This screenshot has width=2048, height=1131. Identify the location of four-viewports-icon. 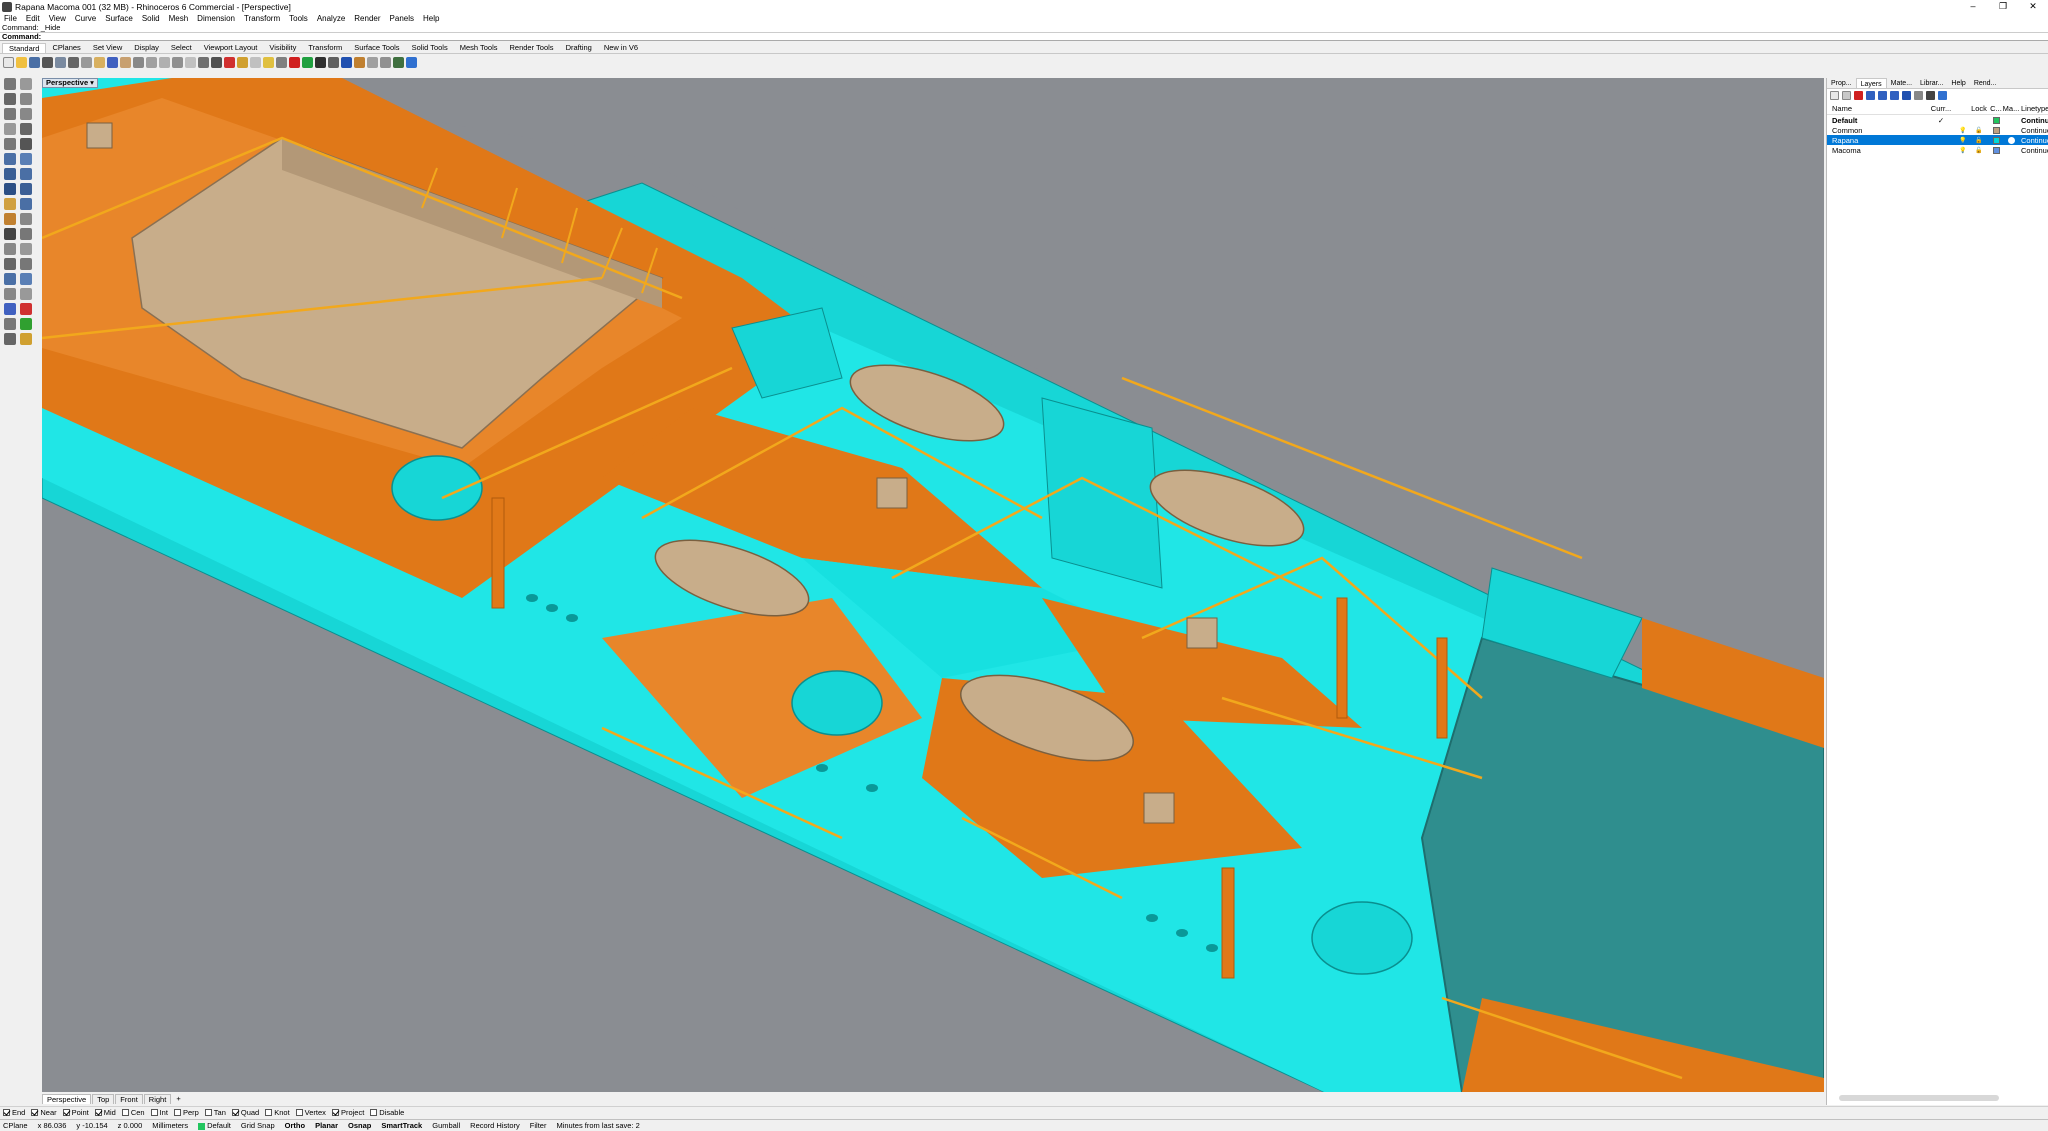
(203, 62).